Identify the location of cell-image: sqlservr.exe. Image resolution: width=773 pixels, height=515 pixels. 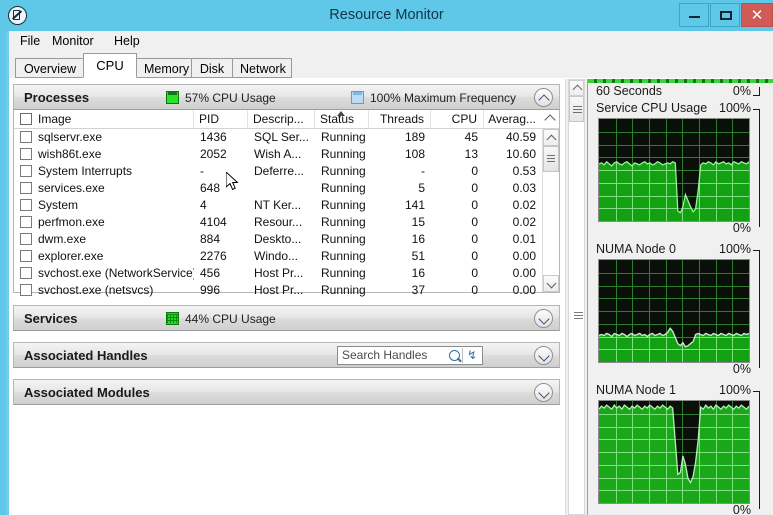
(70, 137).